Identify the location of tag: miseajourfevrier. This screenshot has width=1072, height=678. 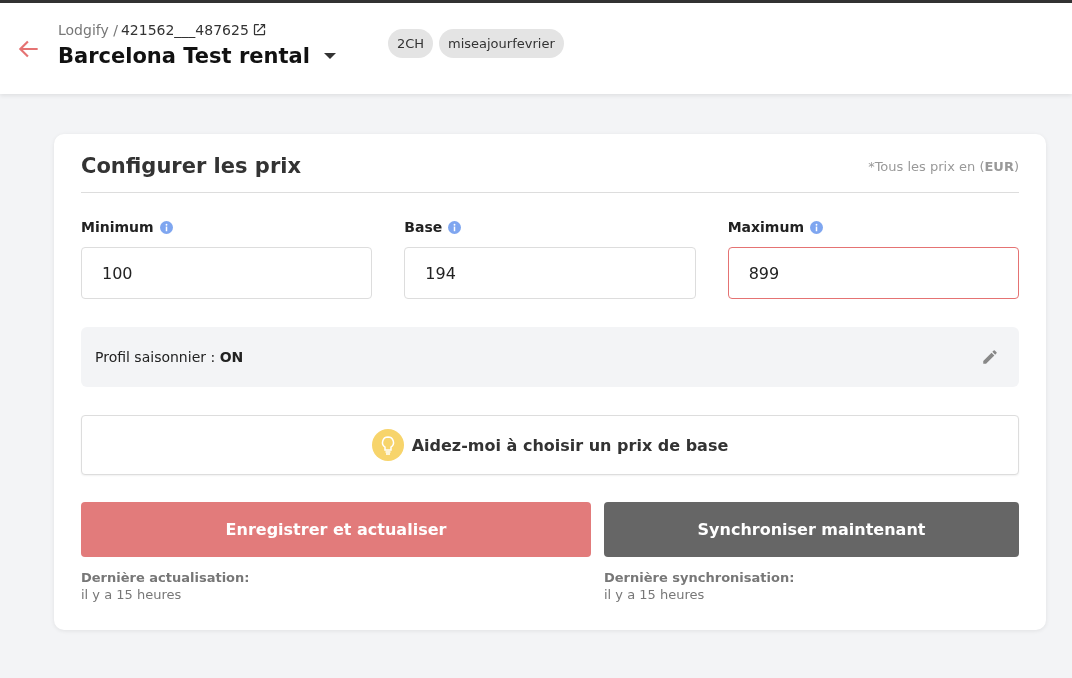
(501, 43).